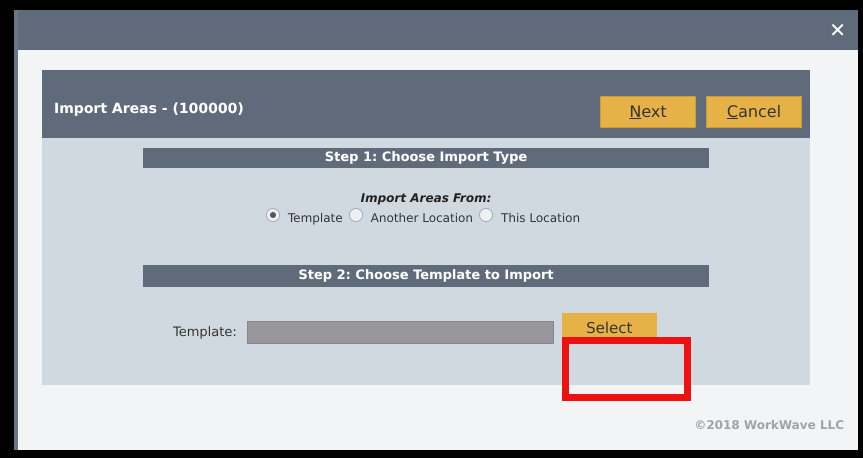 Image resolution: width=863 pixels, height=458 pixels. I want to click on close-button: ✕, so click(837, 30).